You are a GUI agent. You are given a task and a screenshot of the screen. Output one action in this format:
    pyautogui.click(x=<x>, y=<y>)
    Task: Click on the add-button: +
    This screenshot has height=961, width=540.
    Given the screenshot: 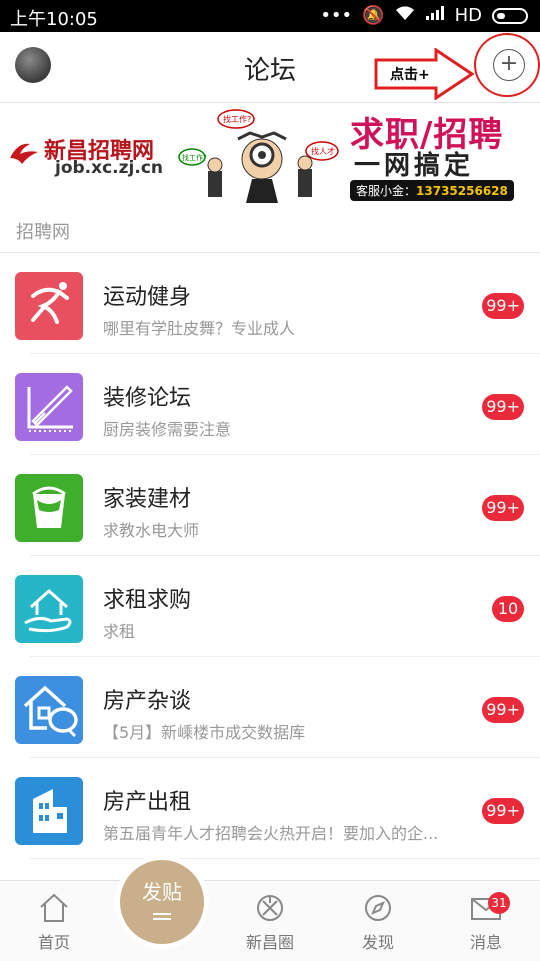 What is the action you would take?
    pyautogui.click(x=509, y=65)
    